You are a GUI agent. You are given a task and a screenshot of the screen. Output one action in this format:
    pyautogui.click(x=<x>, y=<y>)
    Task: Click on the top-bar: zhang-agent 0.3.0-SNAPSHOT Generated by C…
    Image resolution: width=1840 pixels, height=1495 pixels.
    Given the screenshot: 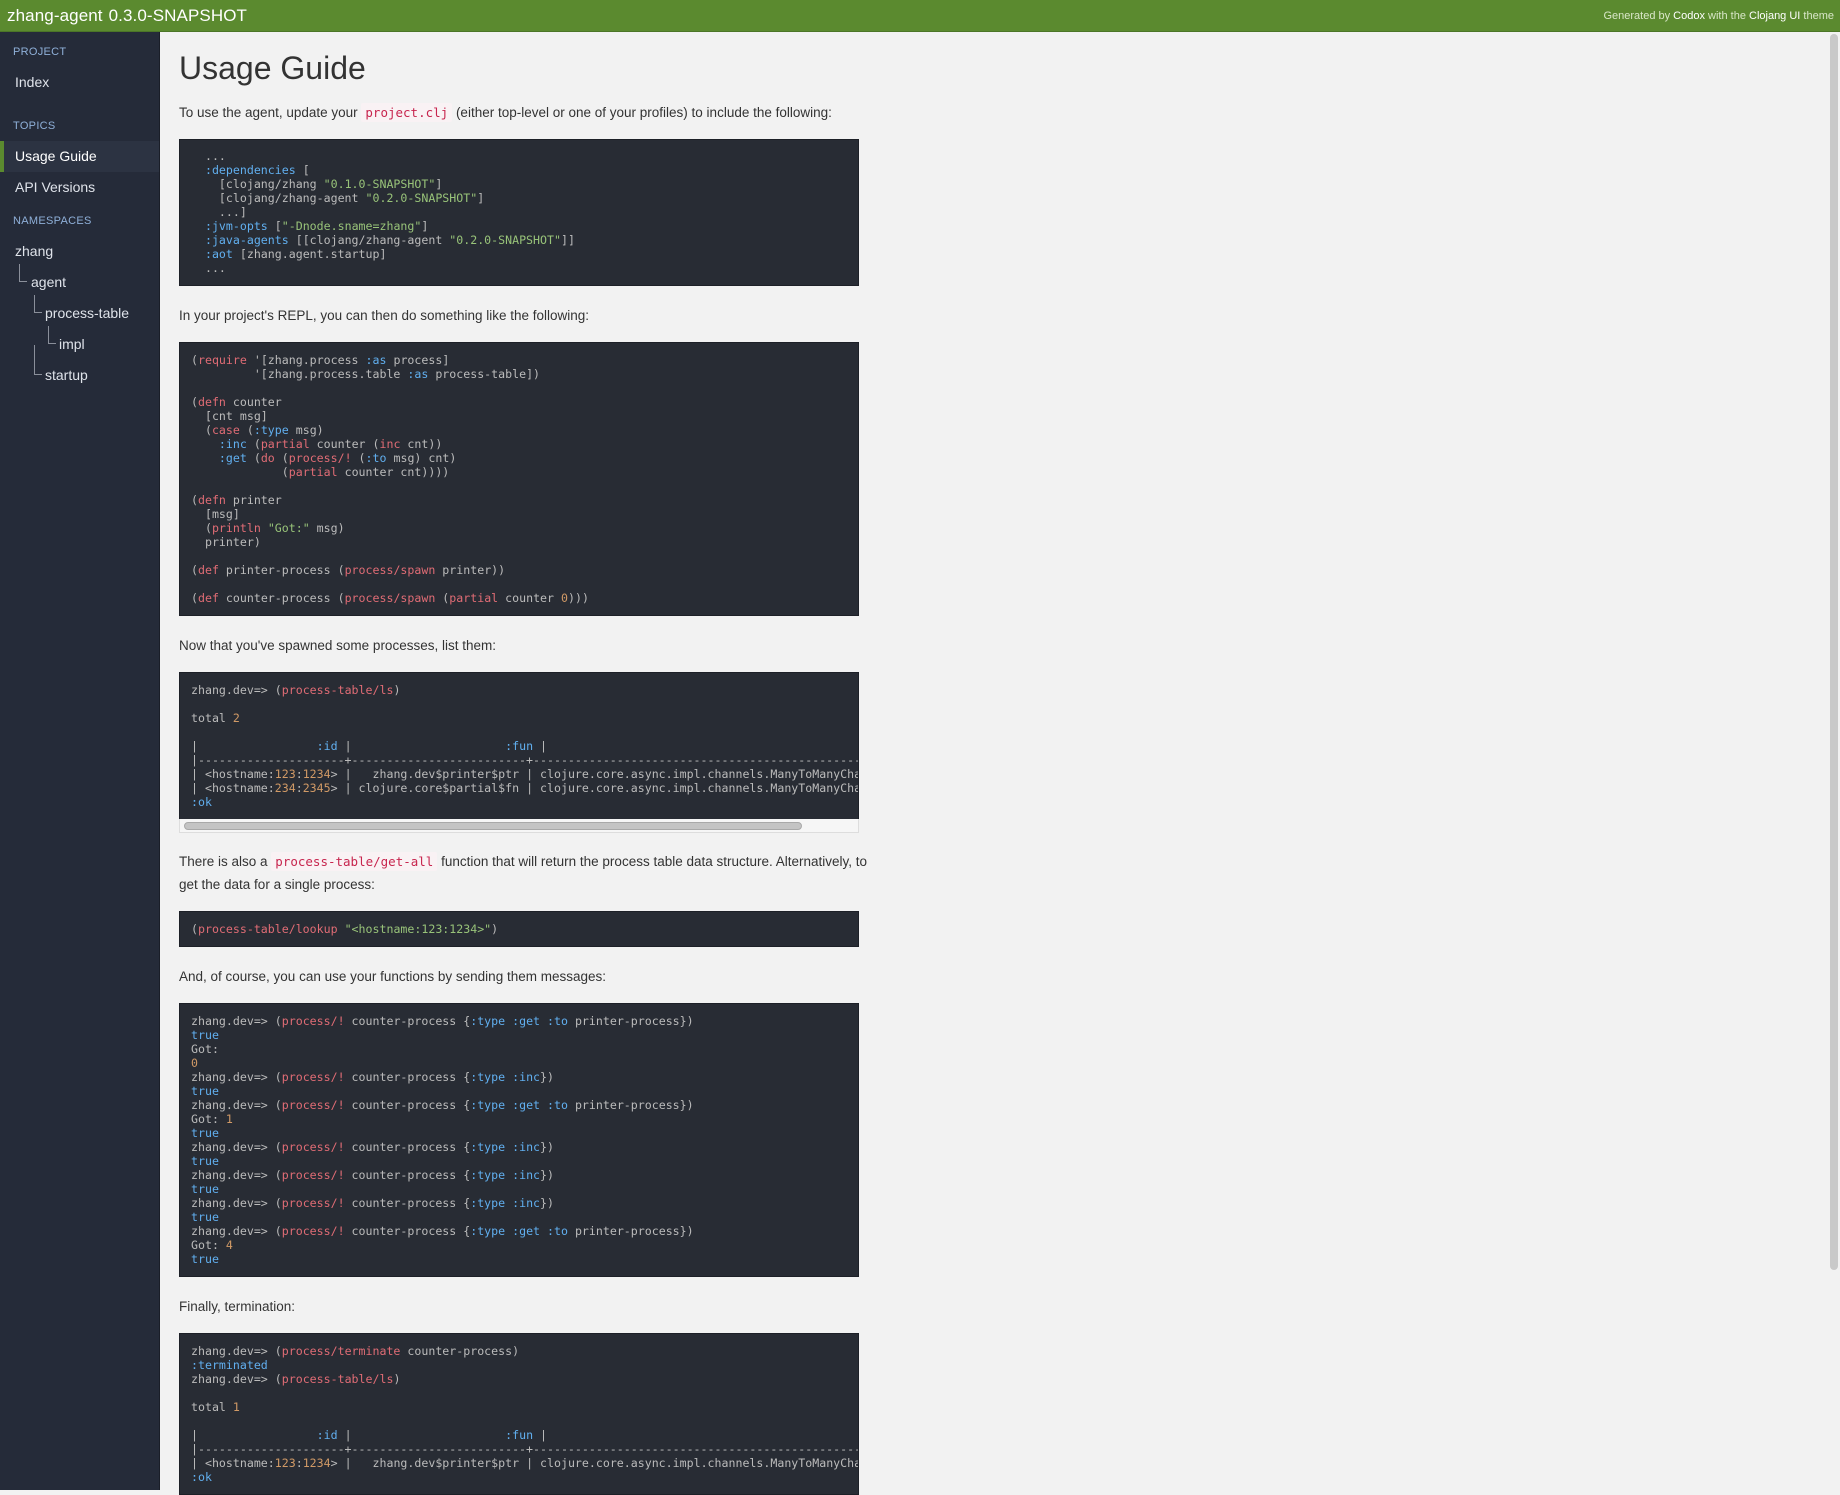 What is the action you would take?
    pyautogui.click(x=920, y=16)
    